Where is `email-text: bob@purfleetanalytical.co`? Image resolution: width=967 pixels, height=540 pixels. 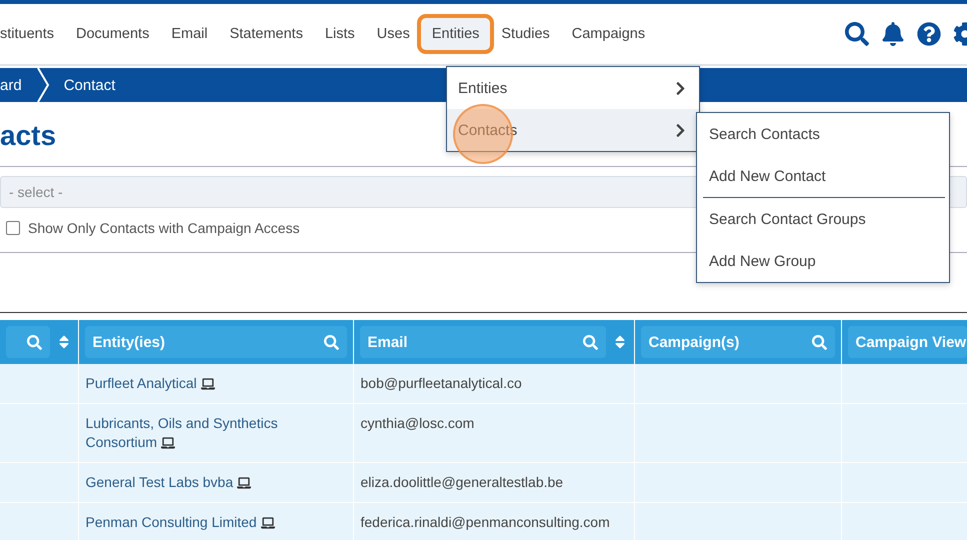
email-text: bob@purfleetanalytical.co is located at coordinates (441, 383).